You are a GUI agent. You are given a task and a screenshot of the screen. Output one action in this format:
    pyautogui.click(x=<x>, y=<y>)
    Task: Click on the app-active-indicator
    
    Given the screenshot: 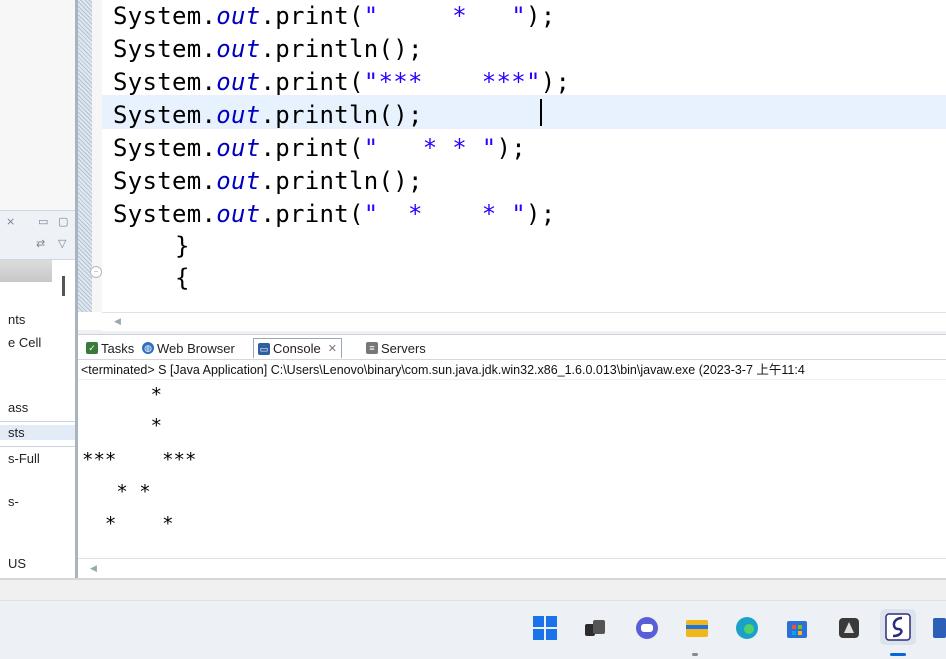 What is the action you would take?
    pyautogui.click(x=898, y=654)
    